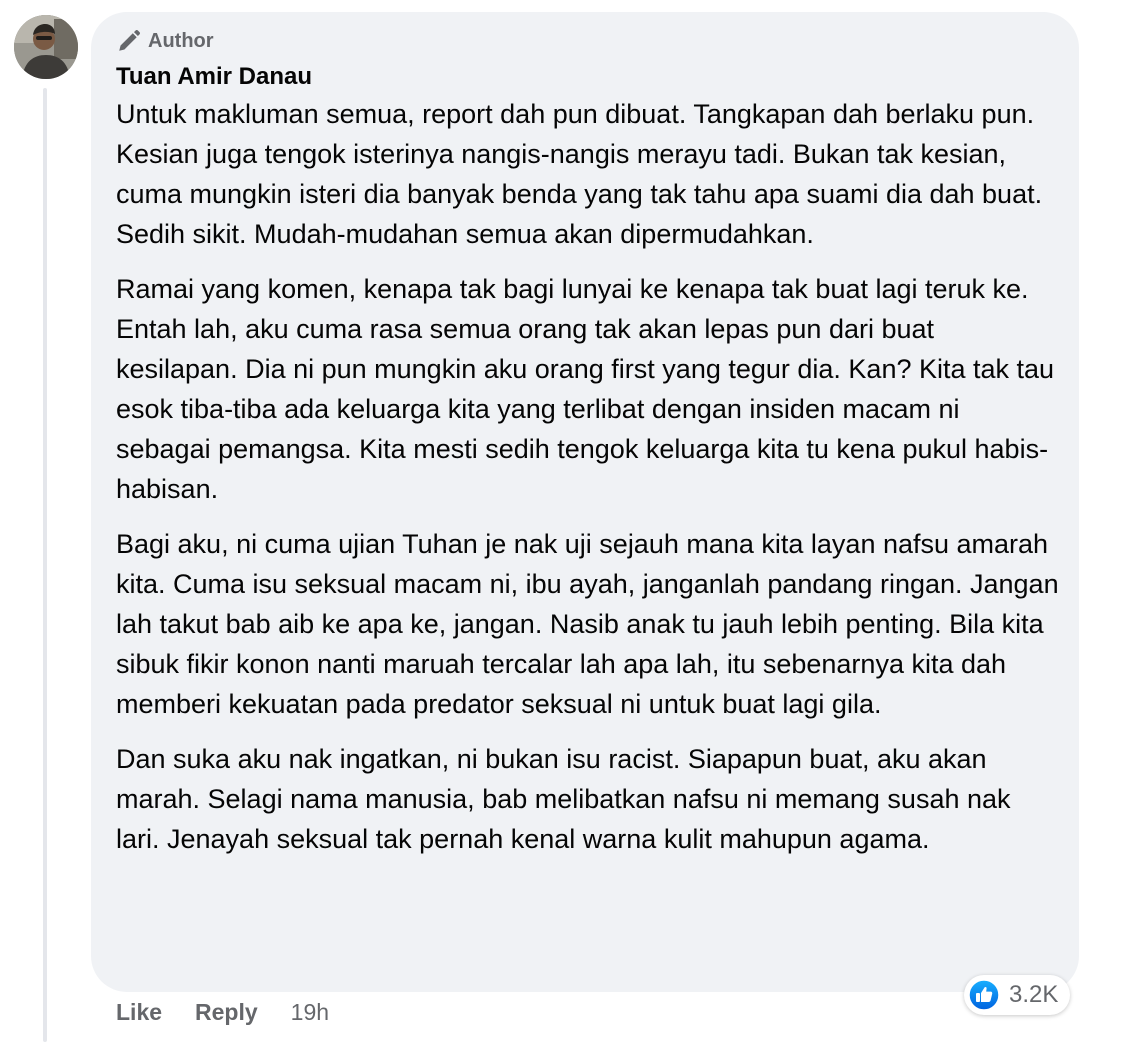 The height and width of the screenshot is (1042, 1142). What do you see at coordinates (181, 40) in the screenshot?
I see `author-badge-label: Author` at bounding box center [181, 40].